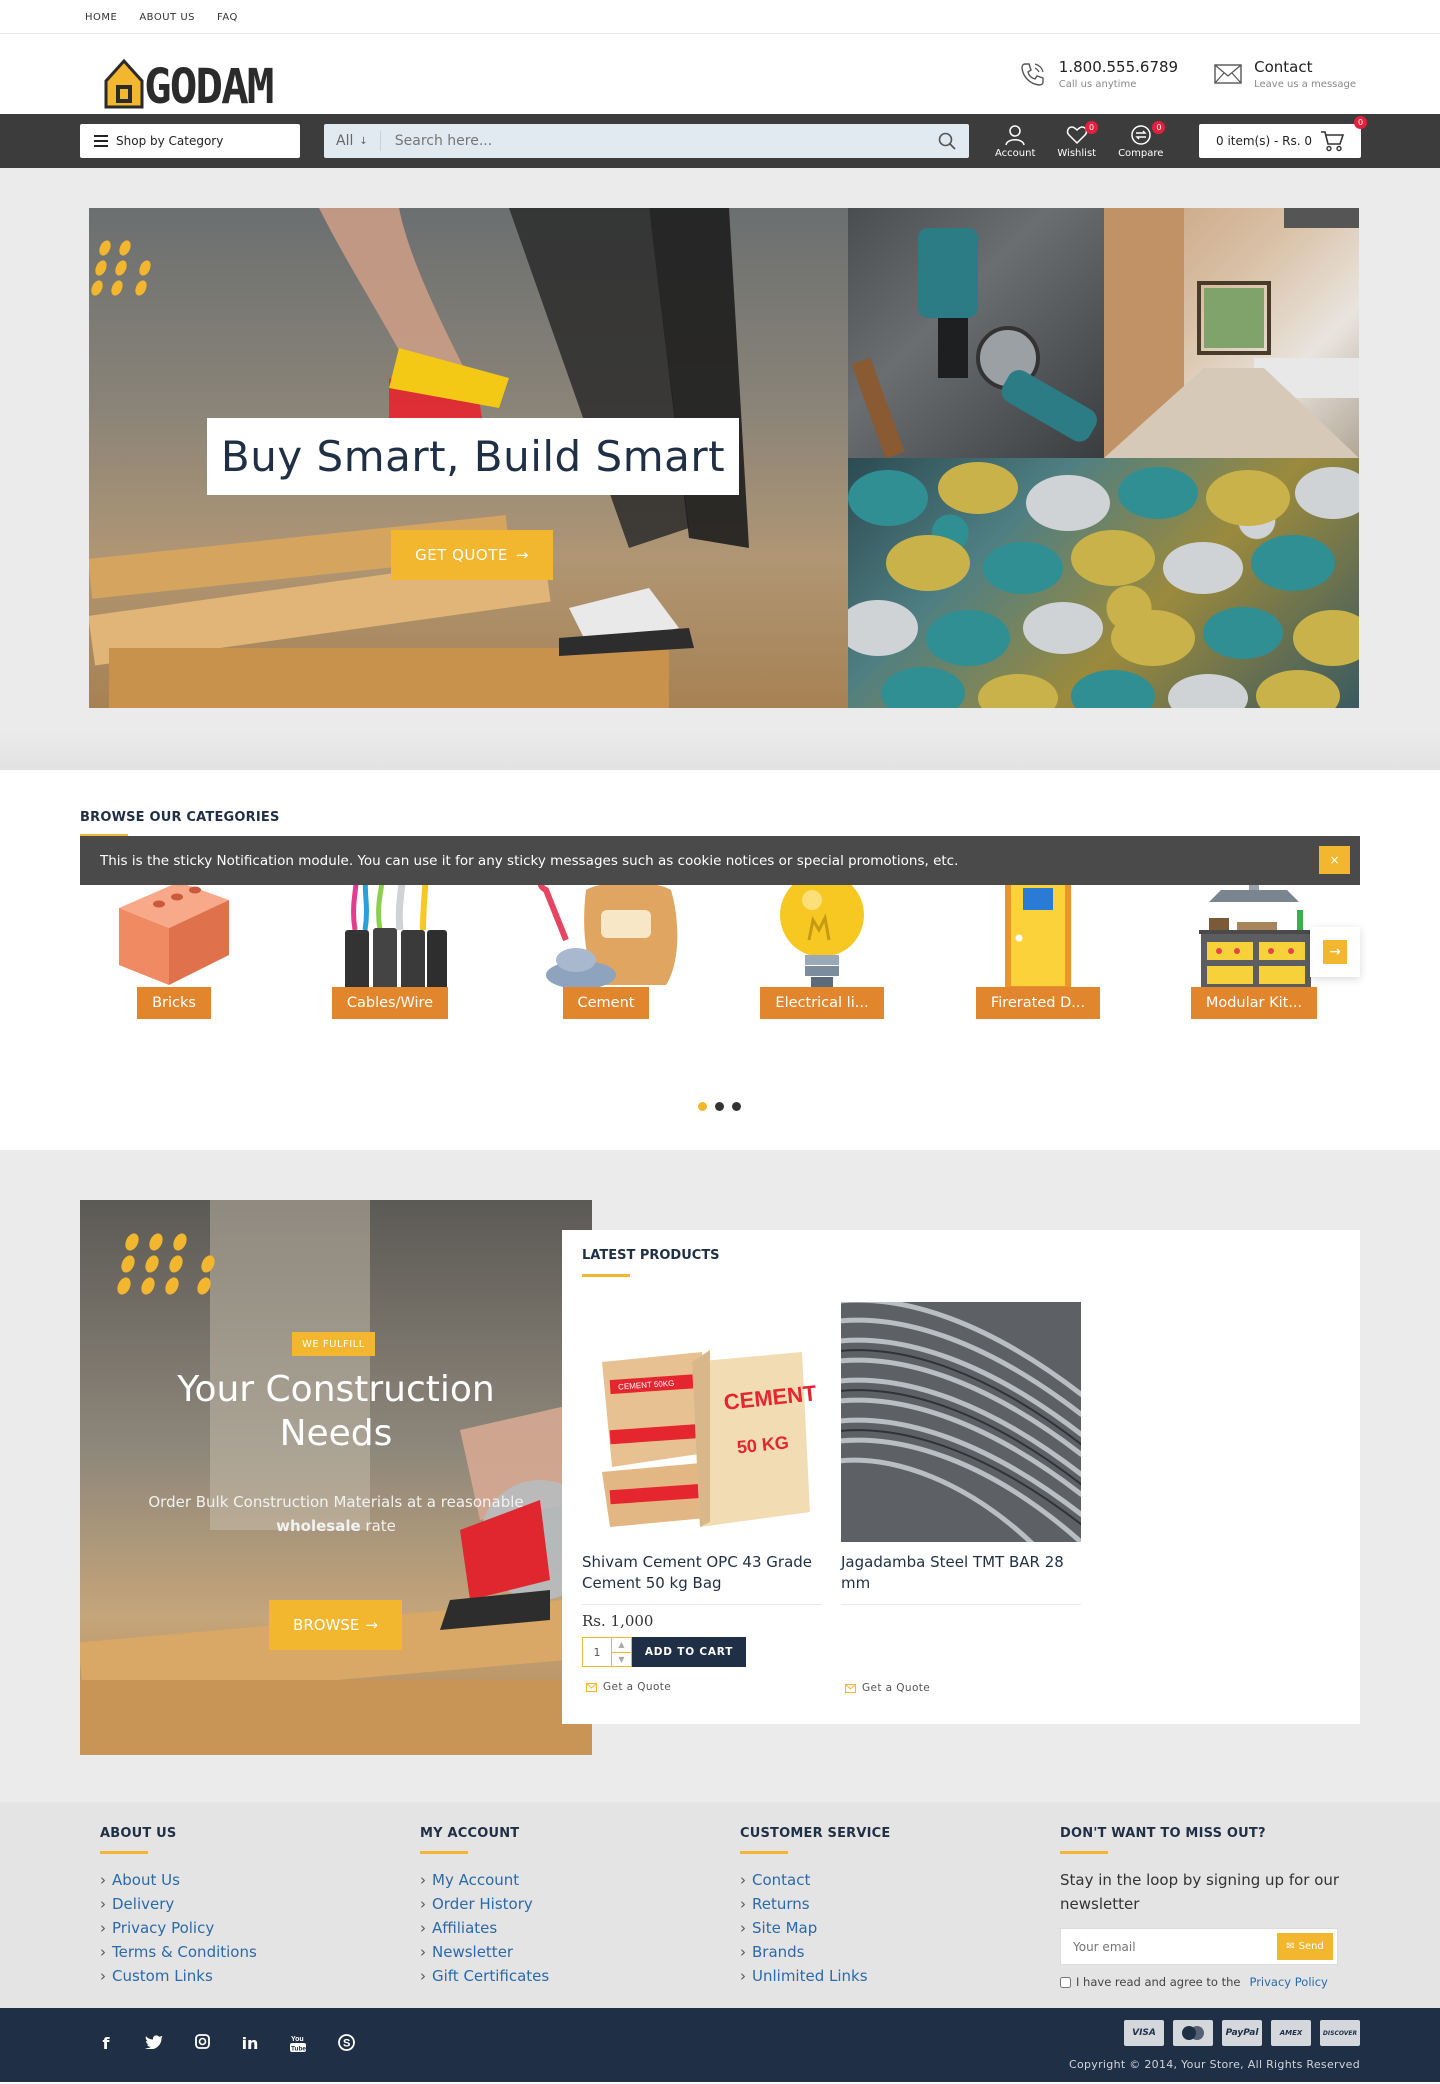 The width and height of the screenshot is (1440, 2084). I want to click on footer-link-contact: Contact, so click(815, 1880).